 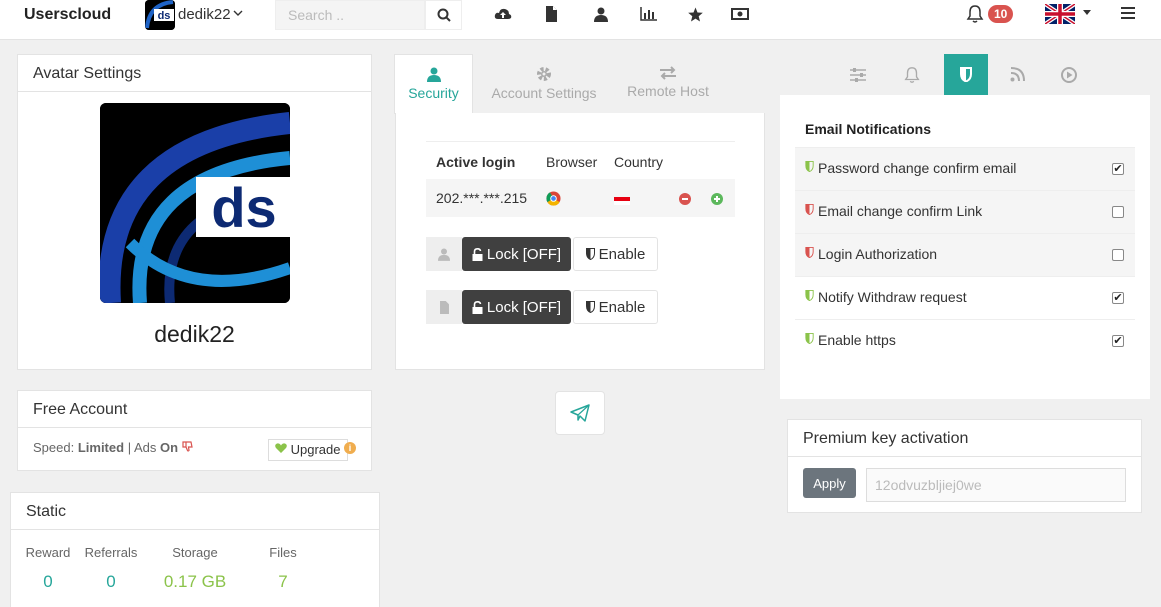 What do you see at coordinates (580, 20) in the screenshot?
I see `top-navbar: Userscloud ds dedik22 Search .. 10` at bounding box center [580, 20].